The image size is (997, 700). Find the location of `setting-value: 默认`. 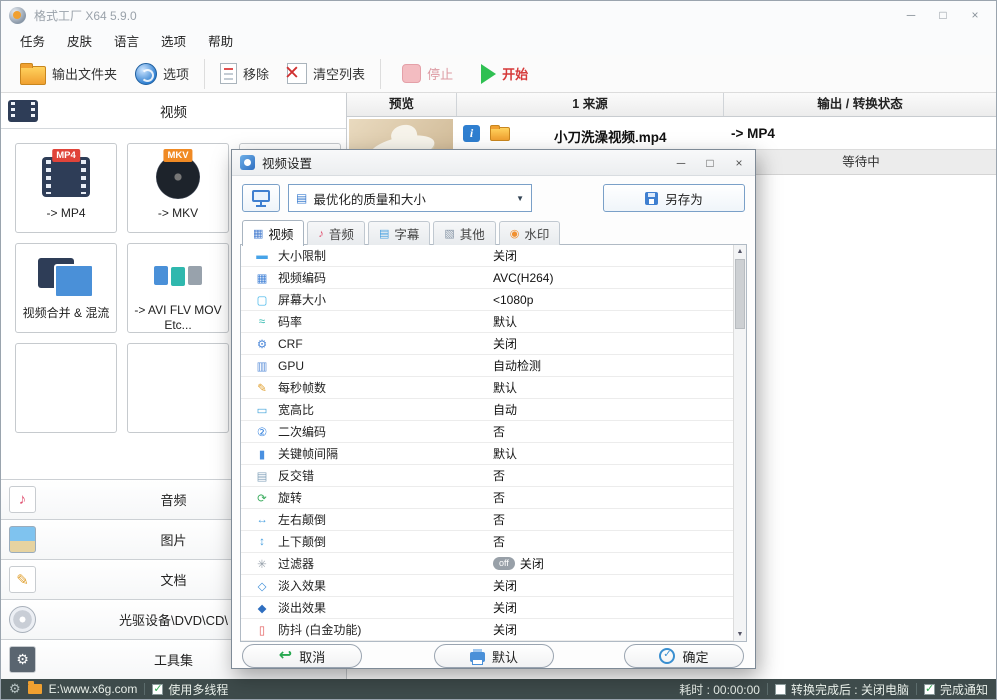

setting-value: 默认 is located at coordinates (505, 453).